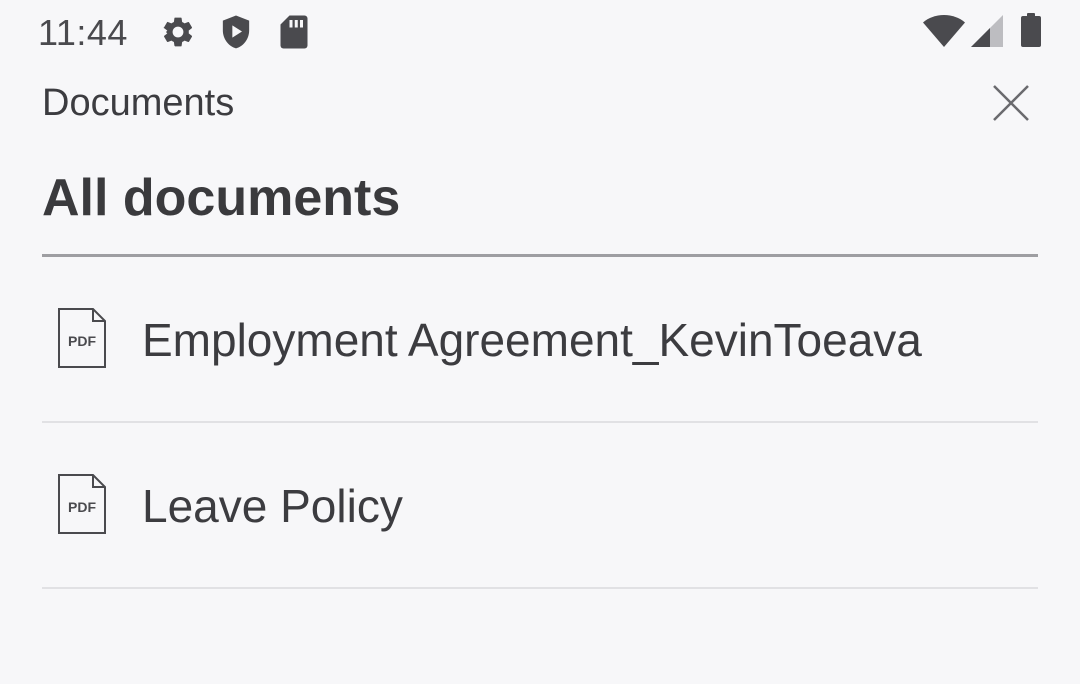 The image size is (1080, 684). Describe the element at coordinates (272, 506) in the screenshot. I see `document-name: Leave Policy` at that location.